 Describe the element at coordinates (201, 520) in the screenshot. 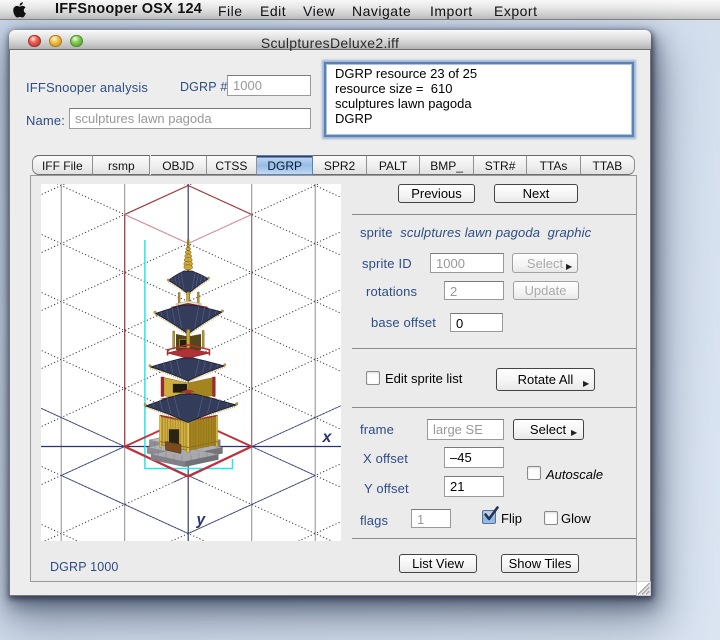

I see `svg-text: y` at that location.